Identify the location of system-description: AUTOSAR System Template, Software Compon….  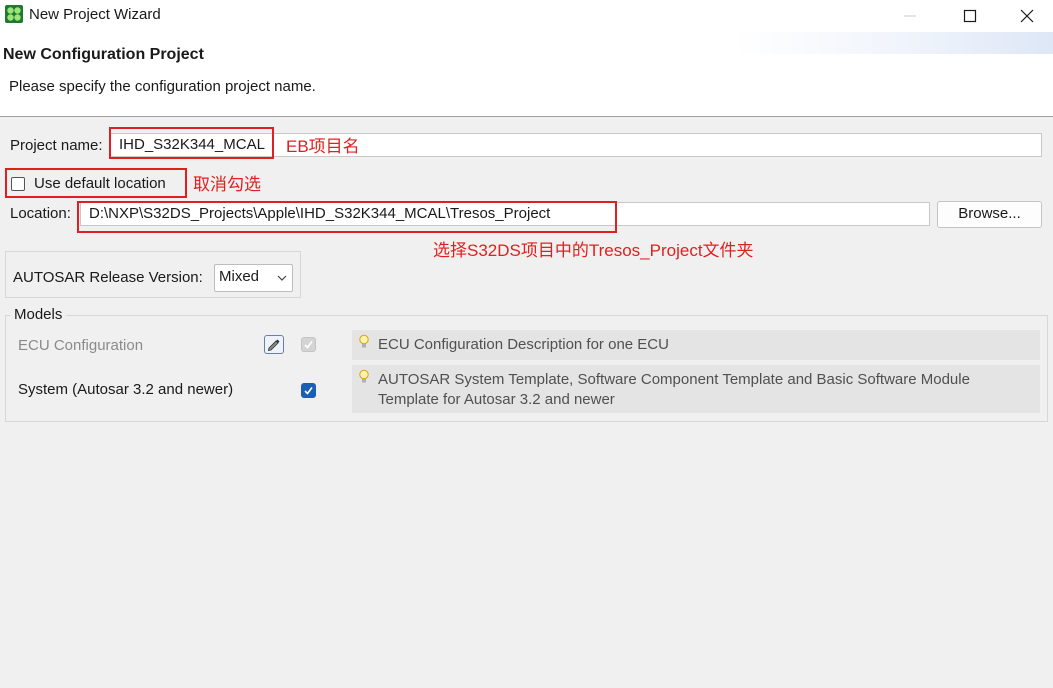
(696, 389).